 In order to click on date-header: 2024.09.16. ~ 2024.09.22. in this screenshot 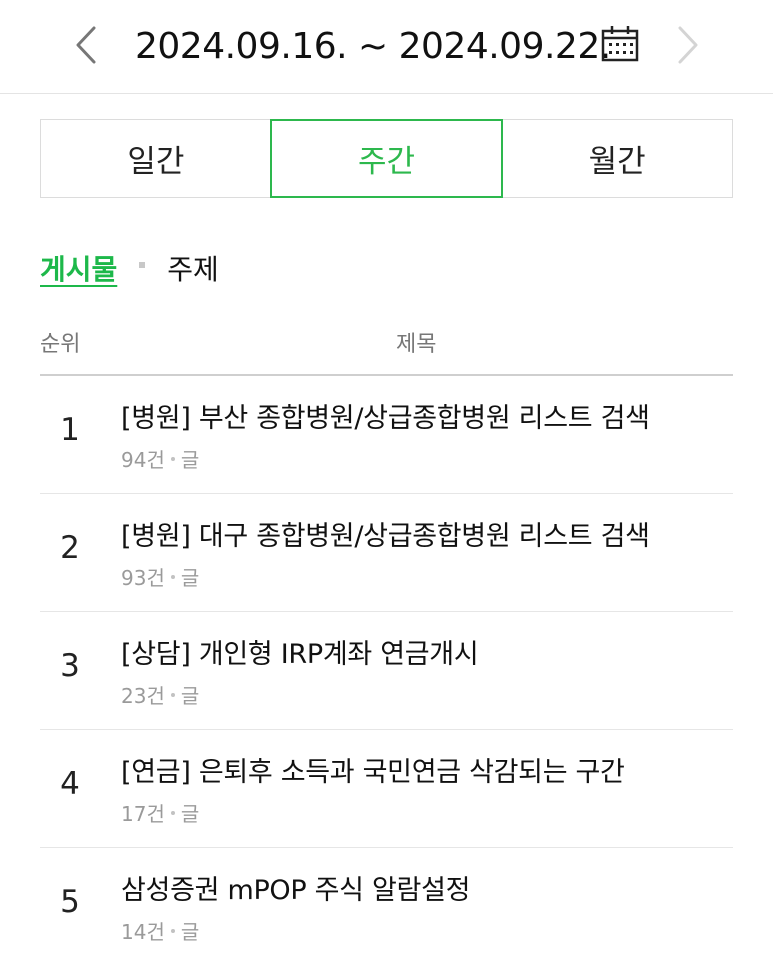, I will do `click(386, 47)`.